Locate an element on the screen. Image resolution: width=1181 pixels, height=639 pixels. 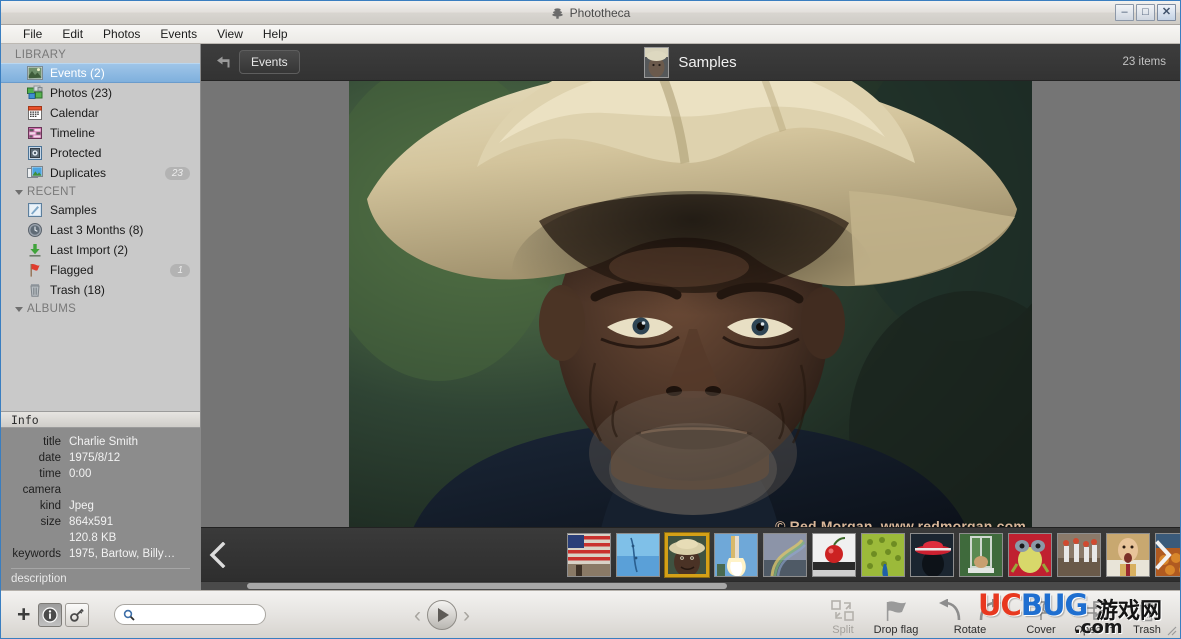
info-key: title is located at coordinates (52, 442).